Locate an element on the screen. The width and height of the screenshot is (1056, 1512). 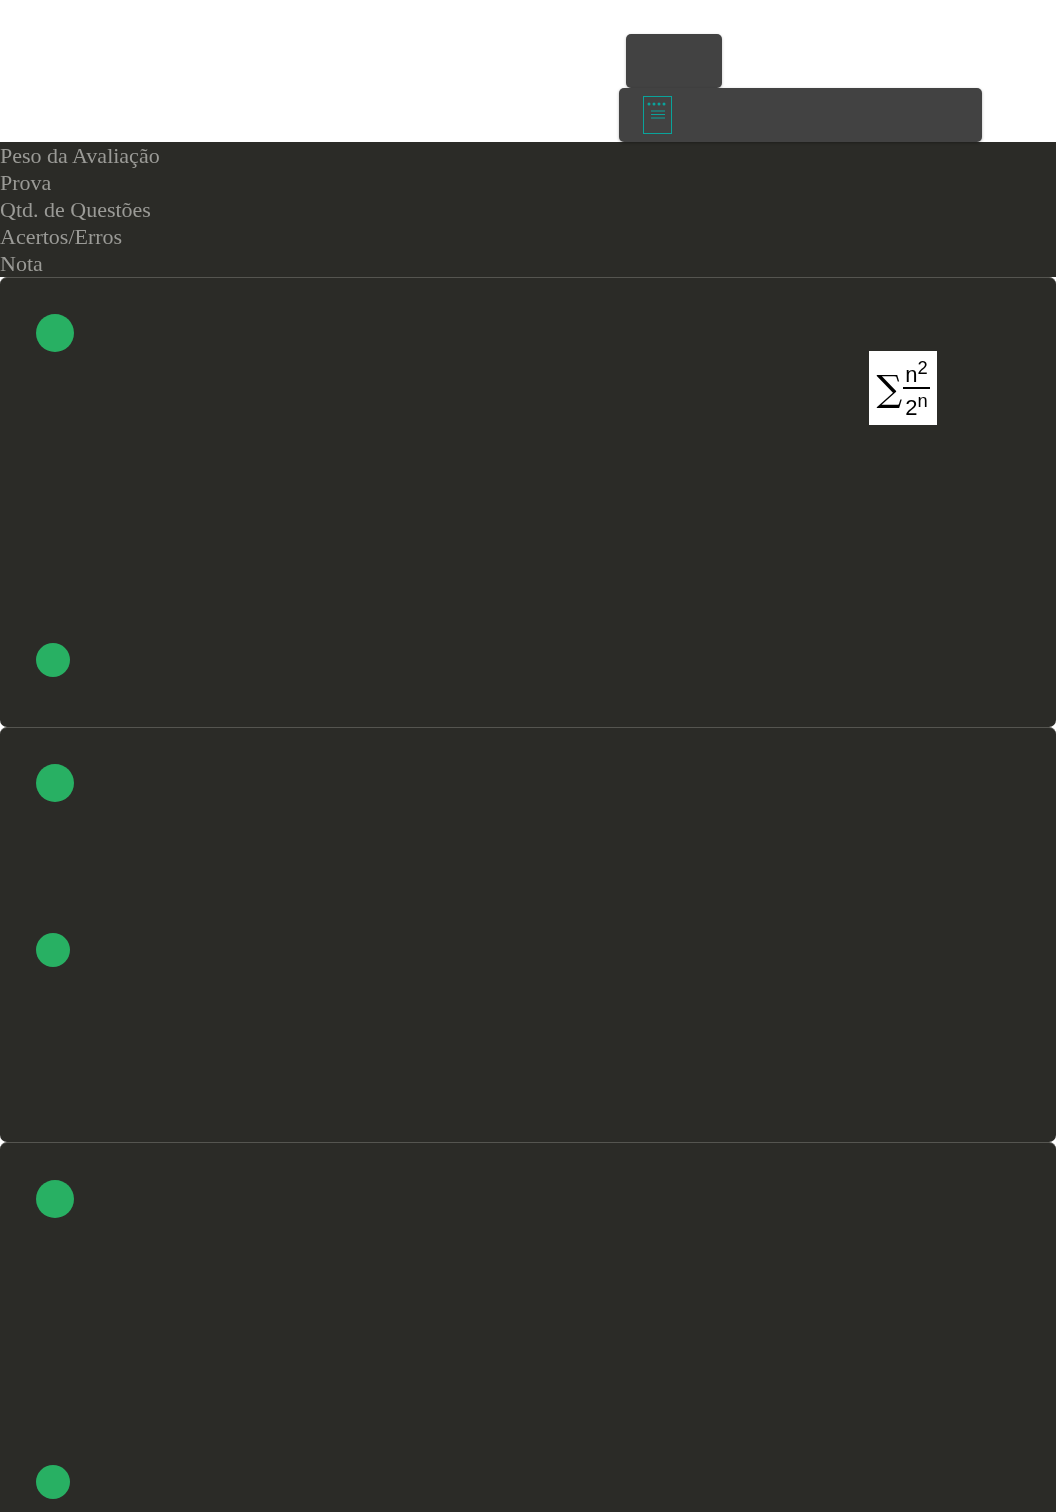
summary-label: Qtd. de Questões is located at coordinates (75, 209).